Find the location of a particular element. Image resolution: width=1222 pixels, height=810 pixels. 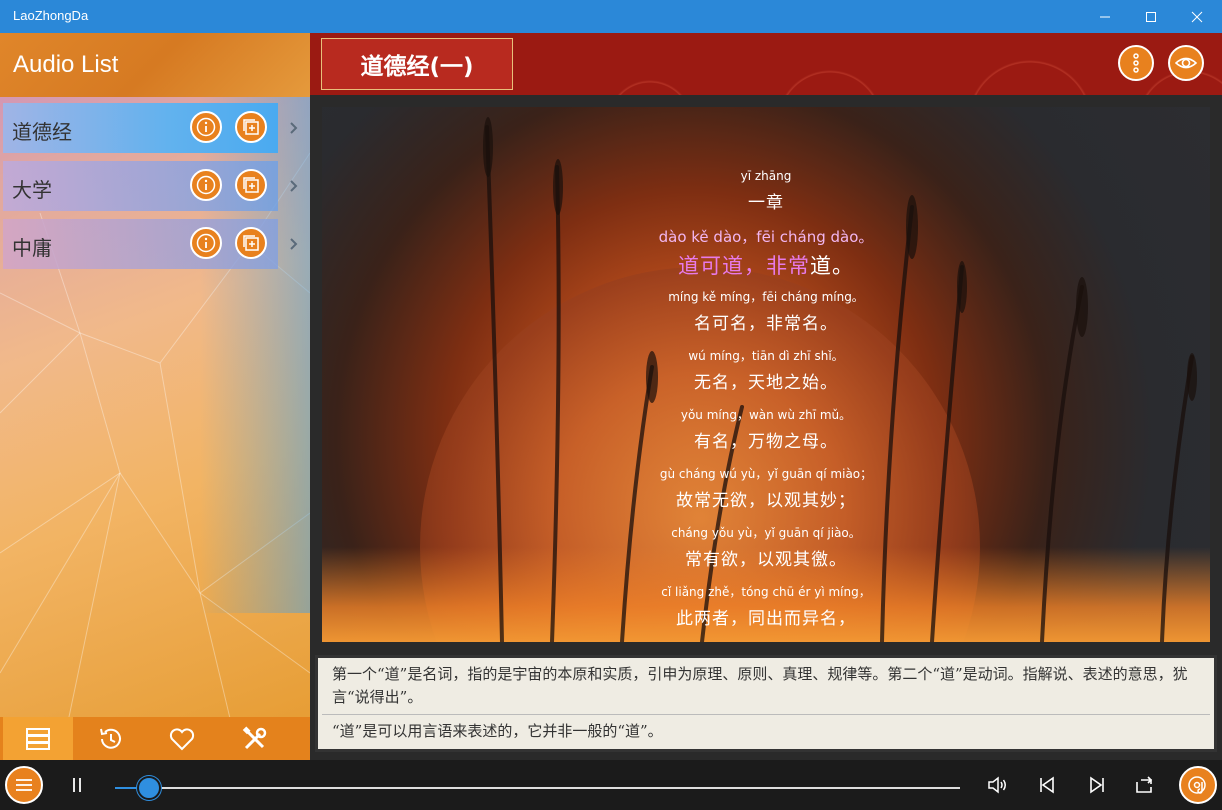

volume-button is located at coordinates (997, 785).